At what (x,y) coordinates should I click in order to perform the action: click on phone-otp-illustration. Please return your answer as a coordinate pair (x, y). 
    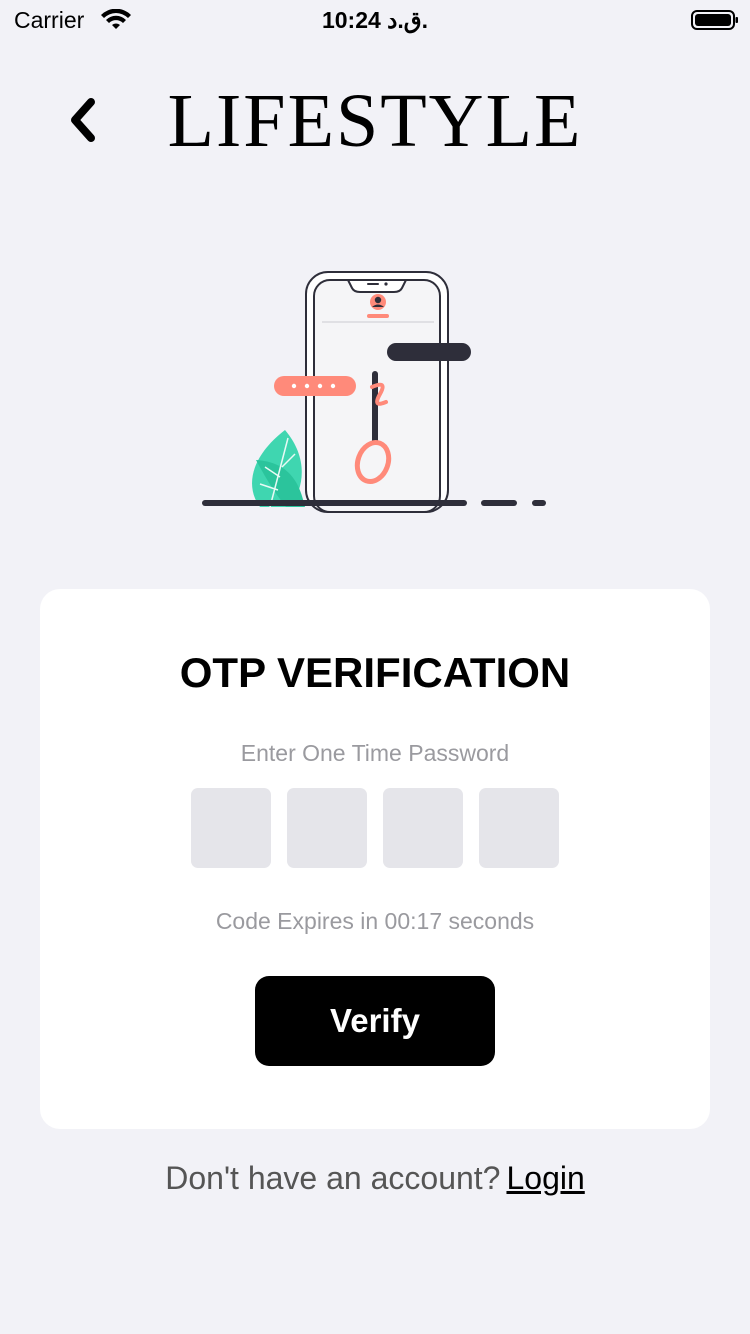
    Looking at the image, I should click on (374, 392).